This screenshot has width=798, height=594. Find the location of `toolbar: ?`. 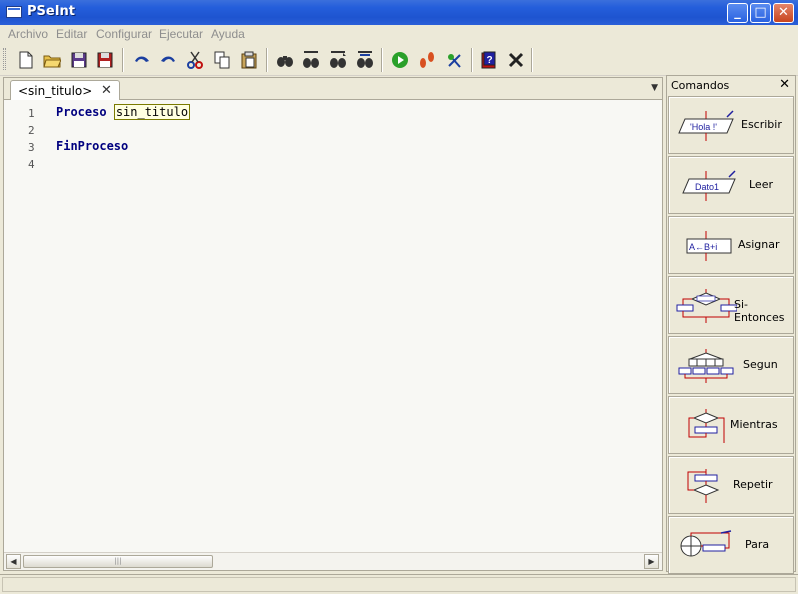

toolbar: ? is located at coordinates (399, 60).